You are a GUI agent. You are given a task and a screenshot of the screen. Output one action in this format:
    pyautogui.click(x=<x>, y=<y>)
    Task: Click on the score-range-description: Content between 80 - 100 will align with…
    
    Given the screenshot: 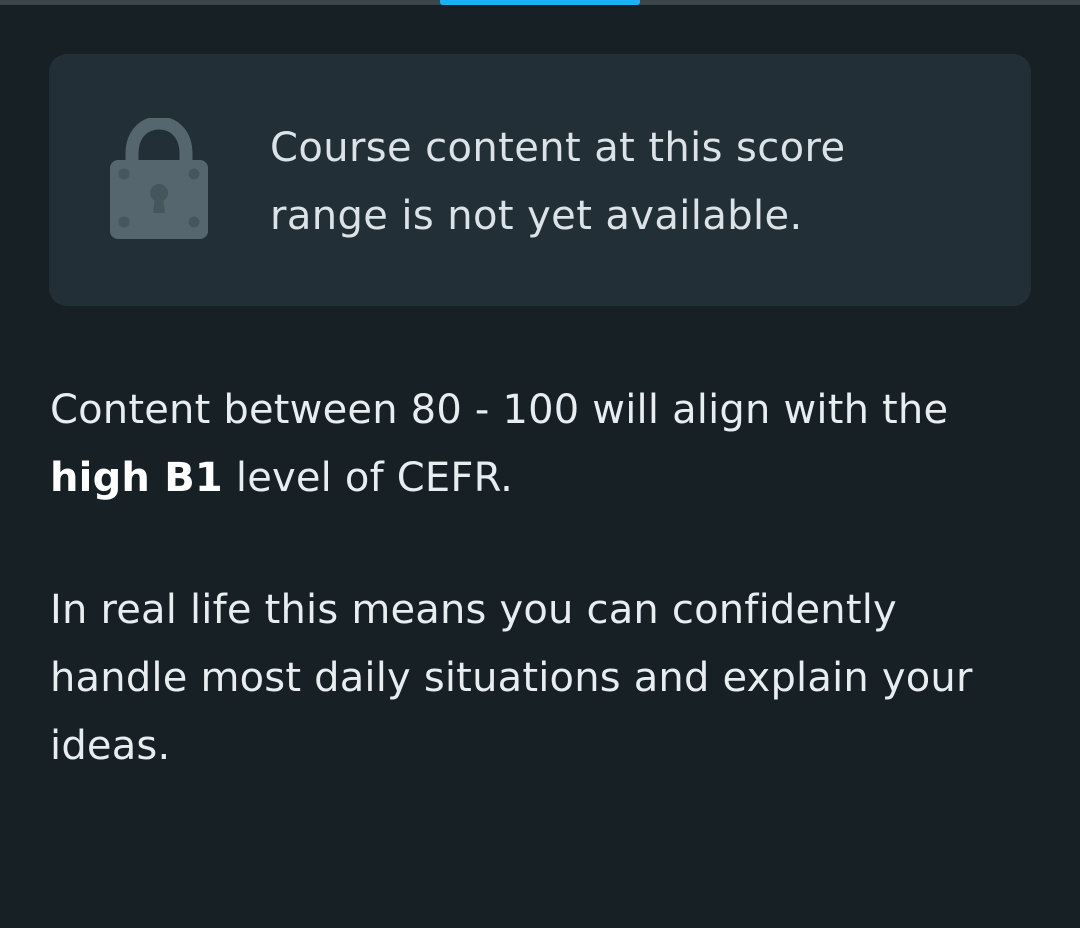 What is the action you would take?
    pyautogui.click(x=545, y=444)
    